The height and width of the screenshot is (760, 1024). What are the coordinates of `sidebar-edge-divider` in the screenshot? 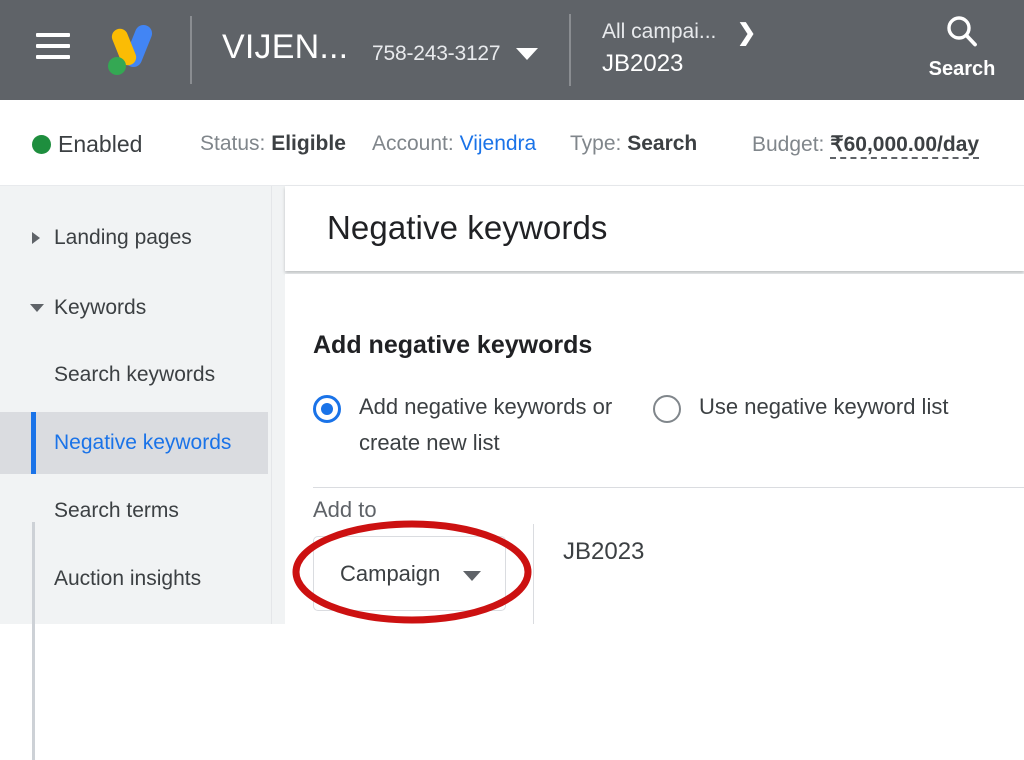 It's located at (271, 405).